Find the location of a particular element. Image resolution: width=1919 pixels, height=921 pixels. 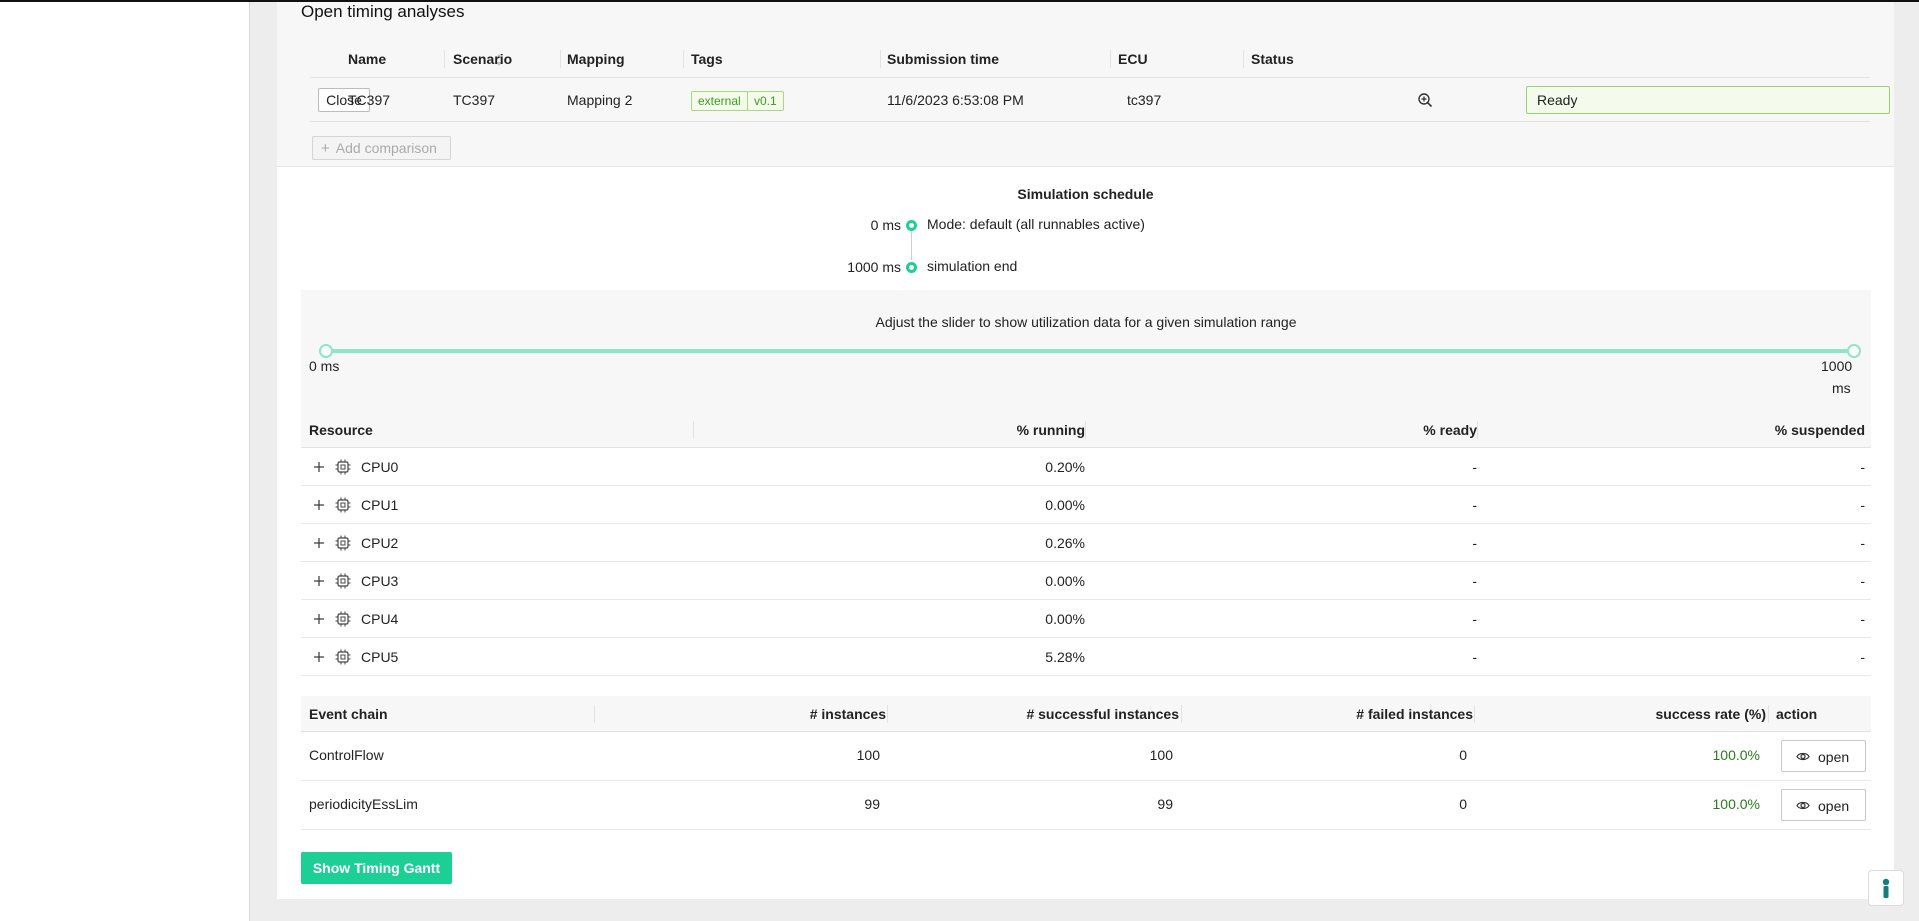

event-chain-row: periodicityEssLim 99 99 0 100.0% open is located at coordinates (1086, 805).